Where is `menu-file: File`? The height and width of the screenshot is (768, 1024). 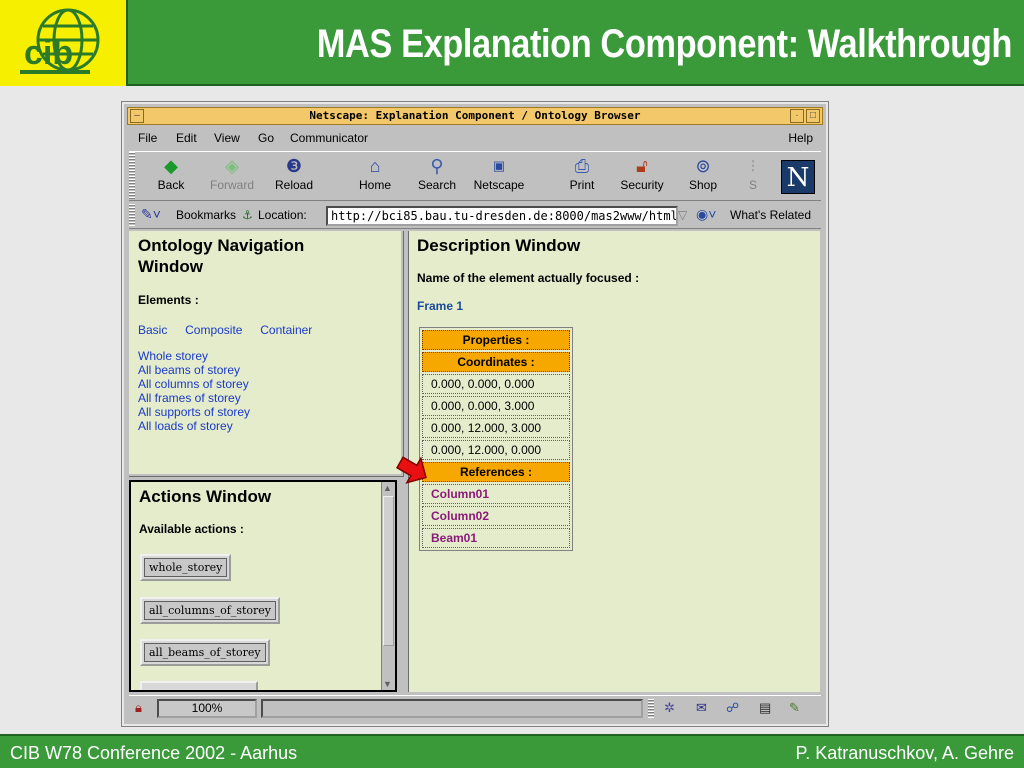
menu-file: File is located at coordinates (147, 138).